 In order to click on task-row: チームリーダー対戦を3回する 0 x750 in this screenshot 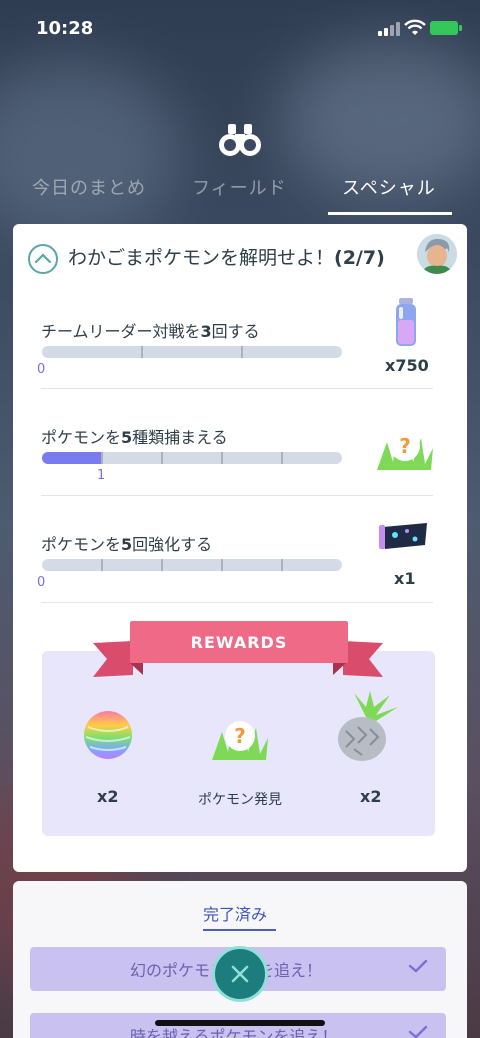, I will do `click(235, 360)`.